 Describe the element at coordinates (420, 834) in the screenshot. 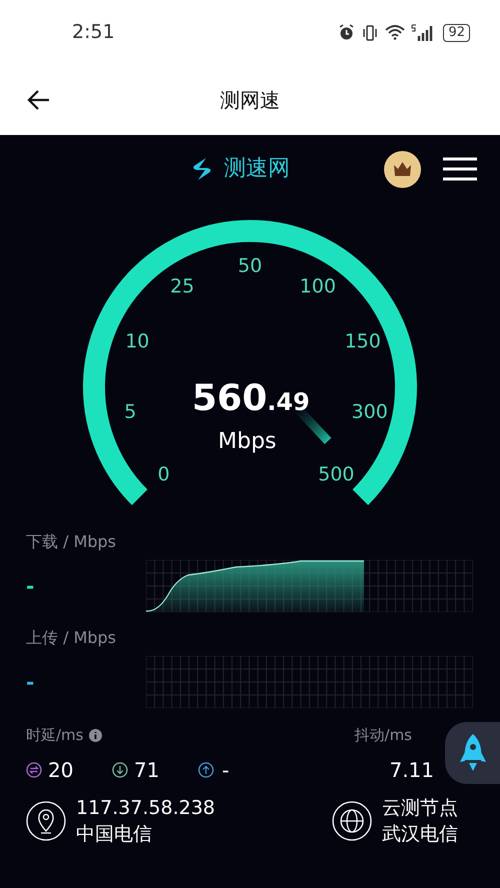

I see `server-isp: 武汉电信` at that location.